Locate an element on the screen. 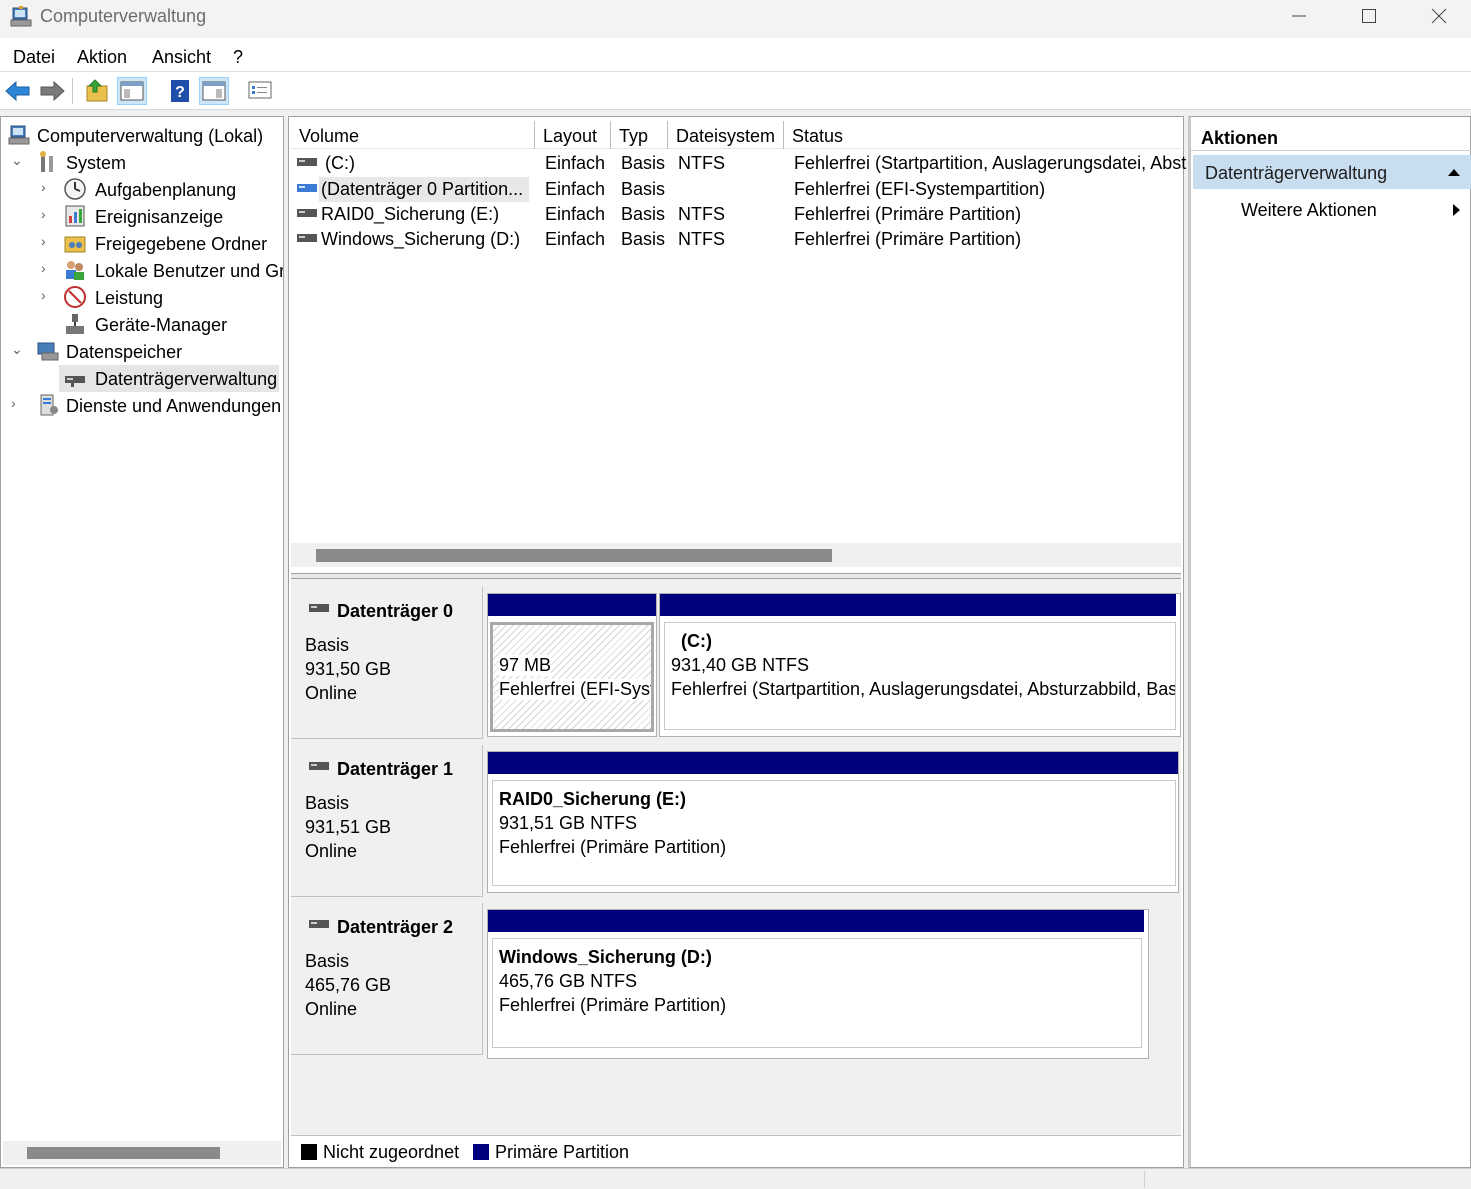  close-button is located at coordinates (1437, 16).